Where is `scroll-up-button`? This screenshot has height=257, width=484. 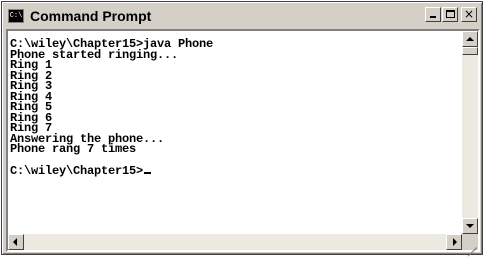 scroll-up-button is located at coordinates (470, 39).